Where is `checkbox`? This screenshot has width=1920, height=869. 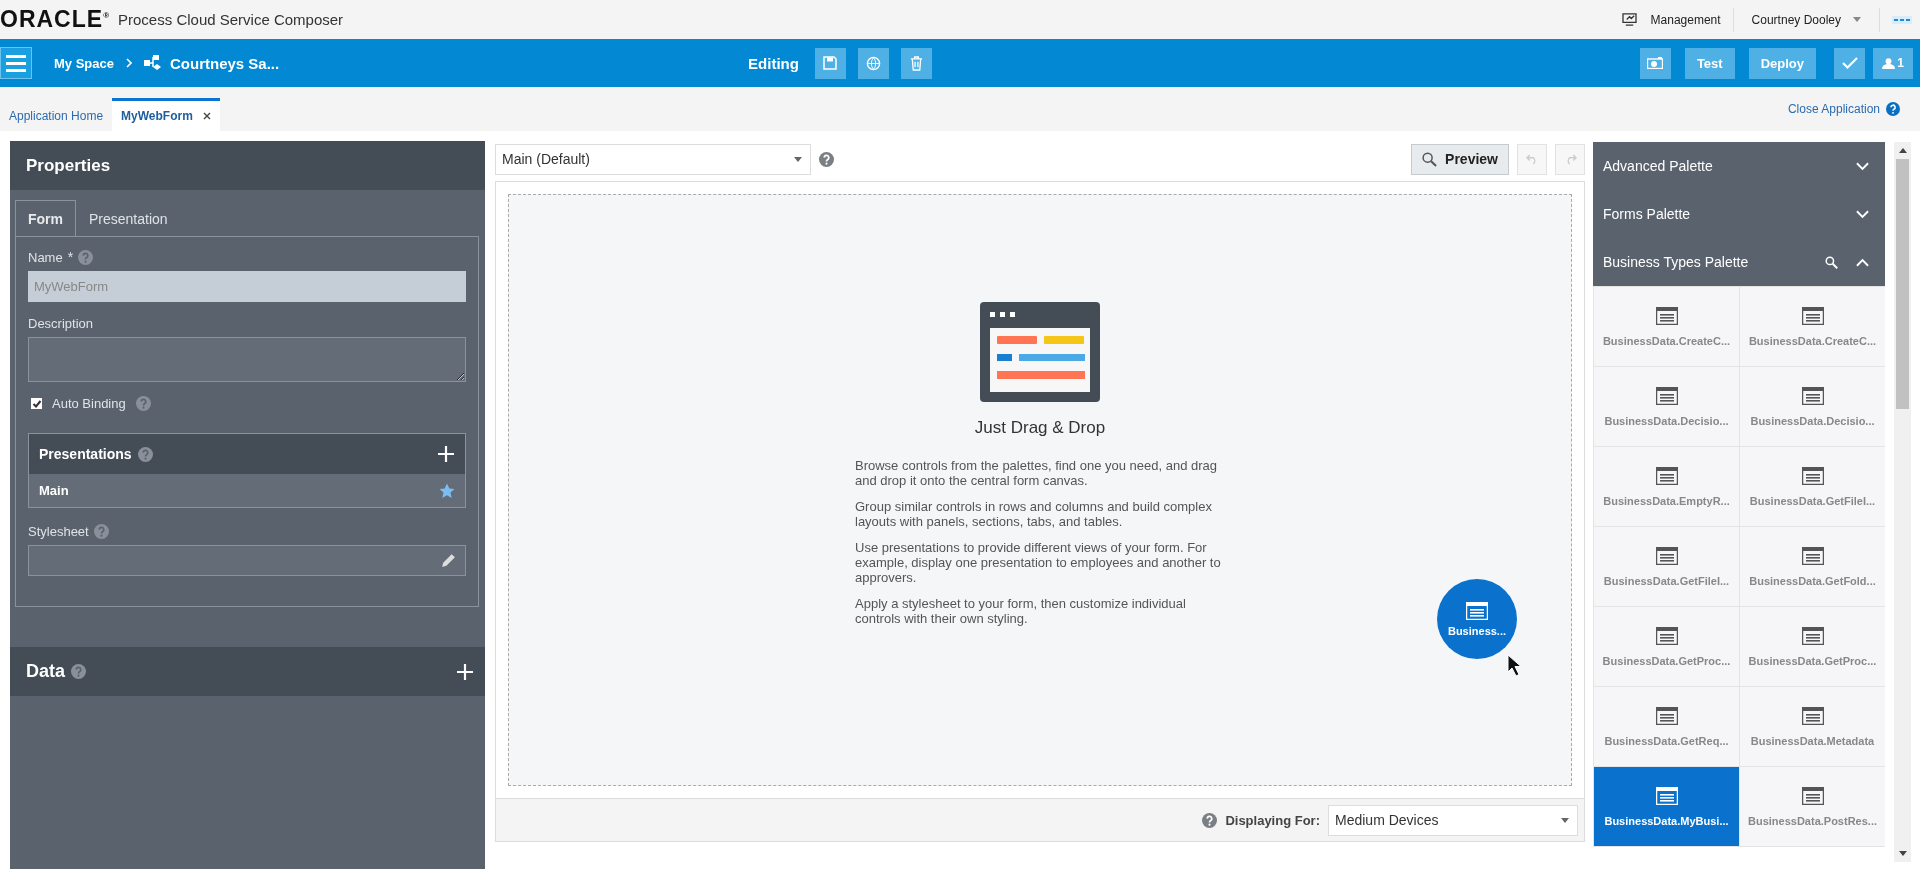
checkbox is located at coordinates (36, 403).